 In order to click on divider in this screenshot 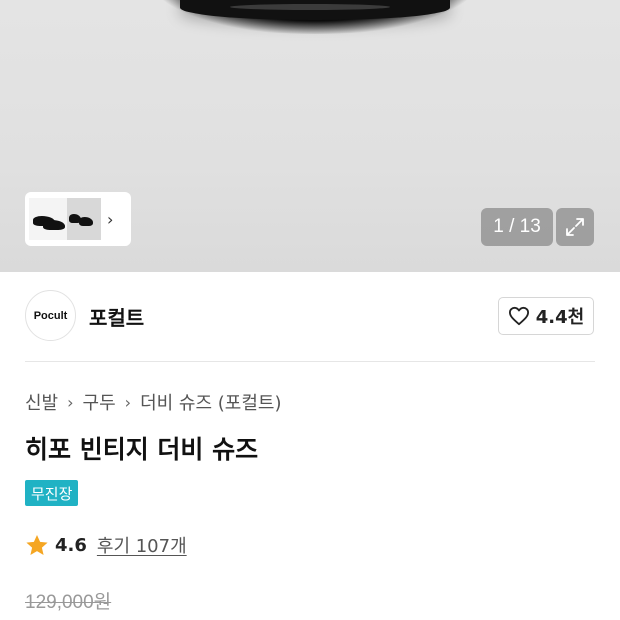, I will do `click(310, 361)`.